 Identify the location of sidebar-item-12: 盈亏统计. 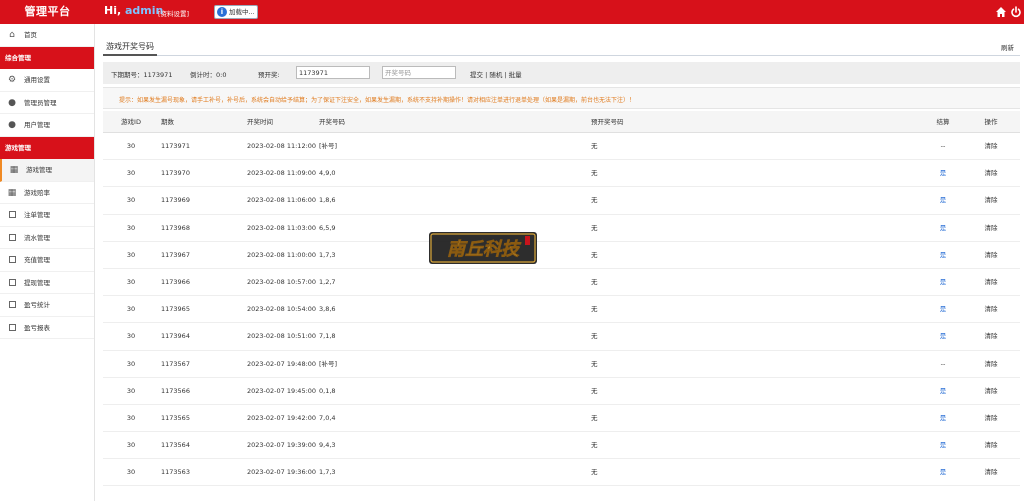
(47, 305).